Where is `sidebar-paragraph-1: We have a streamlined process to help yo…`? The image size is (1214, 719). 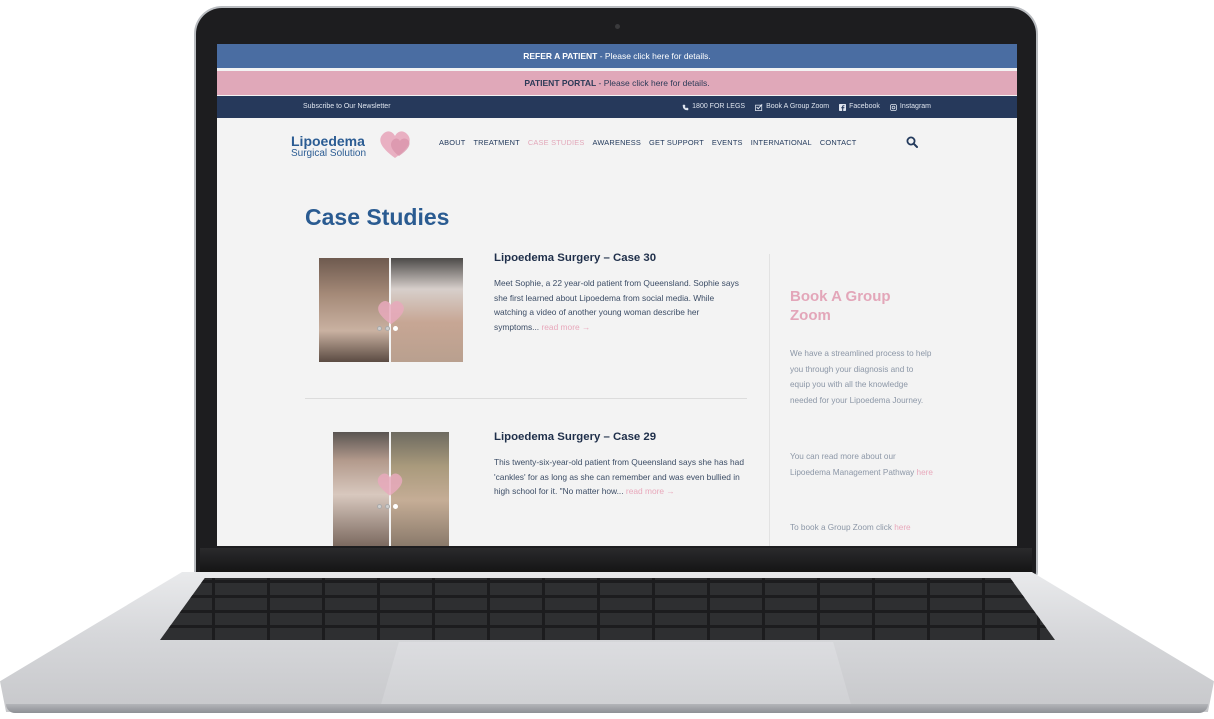
sidebar-paragraph-1: We have a streamlined process to help yo… is located at coordinates (861, 377).